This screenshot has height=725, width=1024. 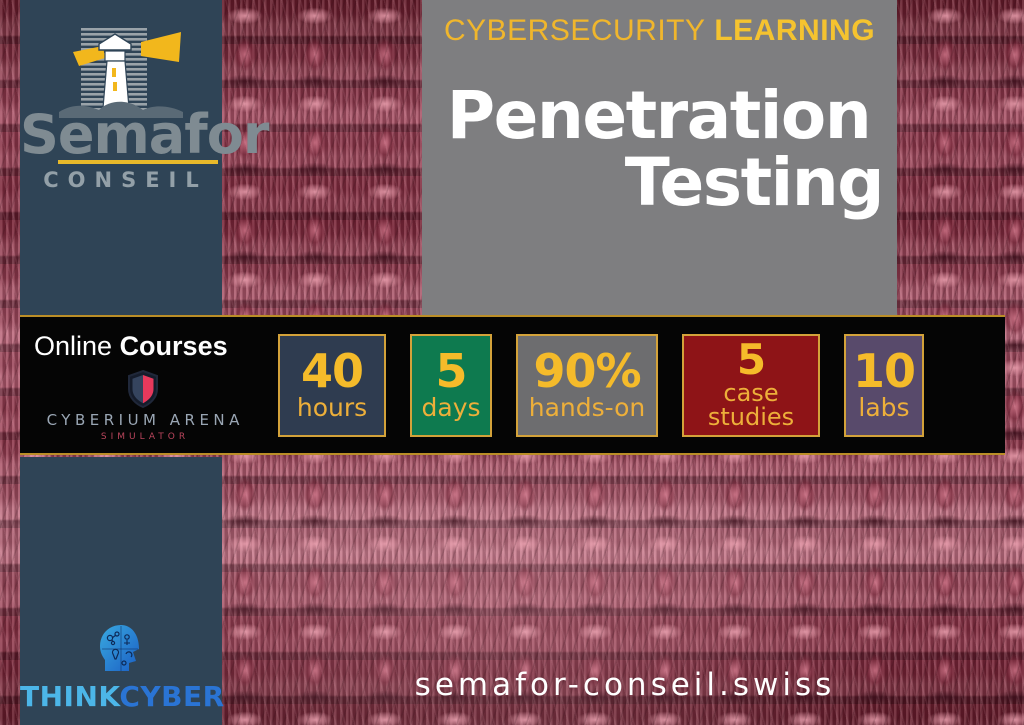 What do you see at coordinates (138, 162) in the screenshot?
I see `brand-underline` at bounding box center [138, 162].